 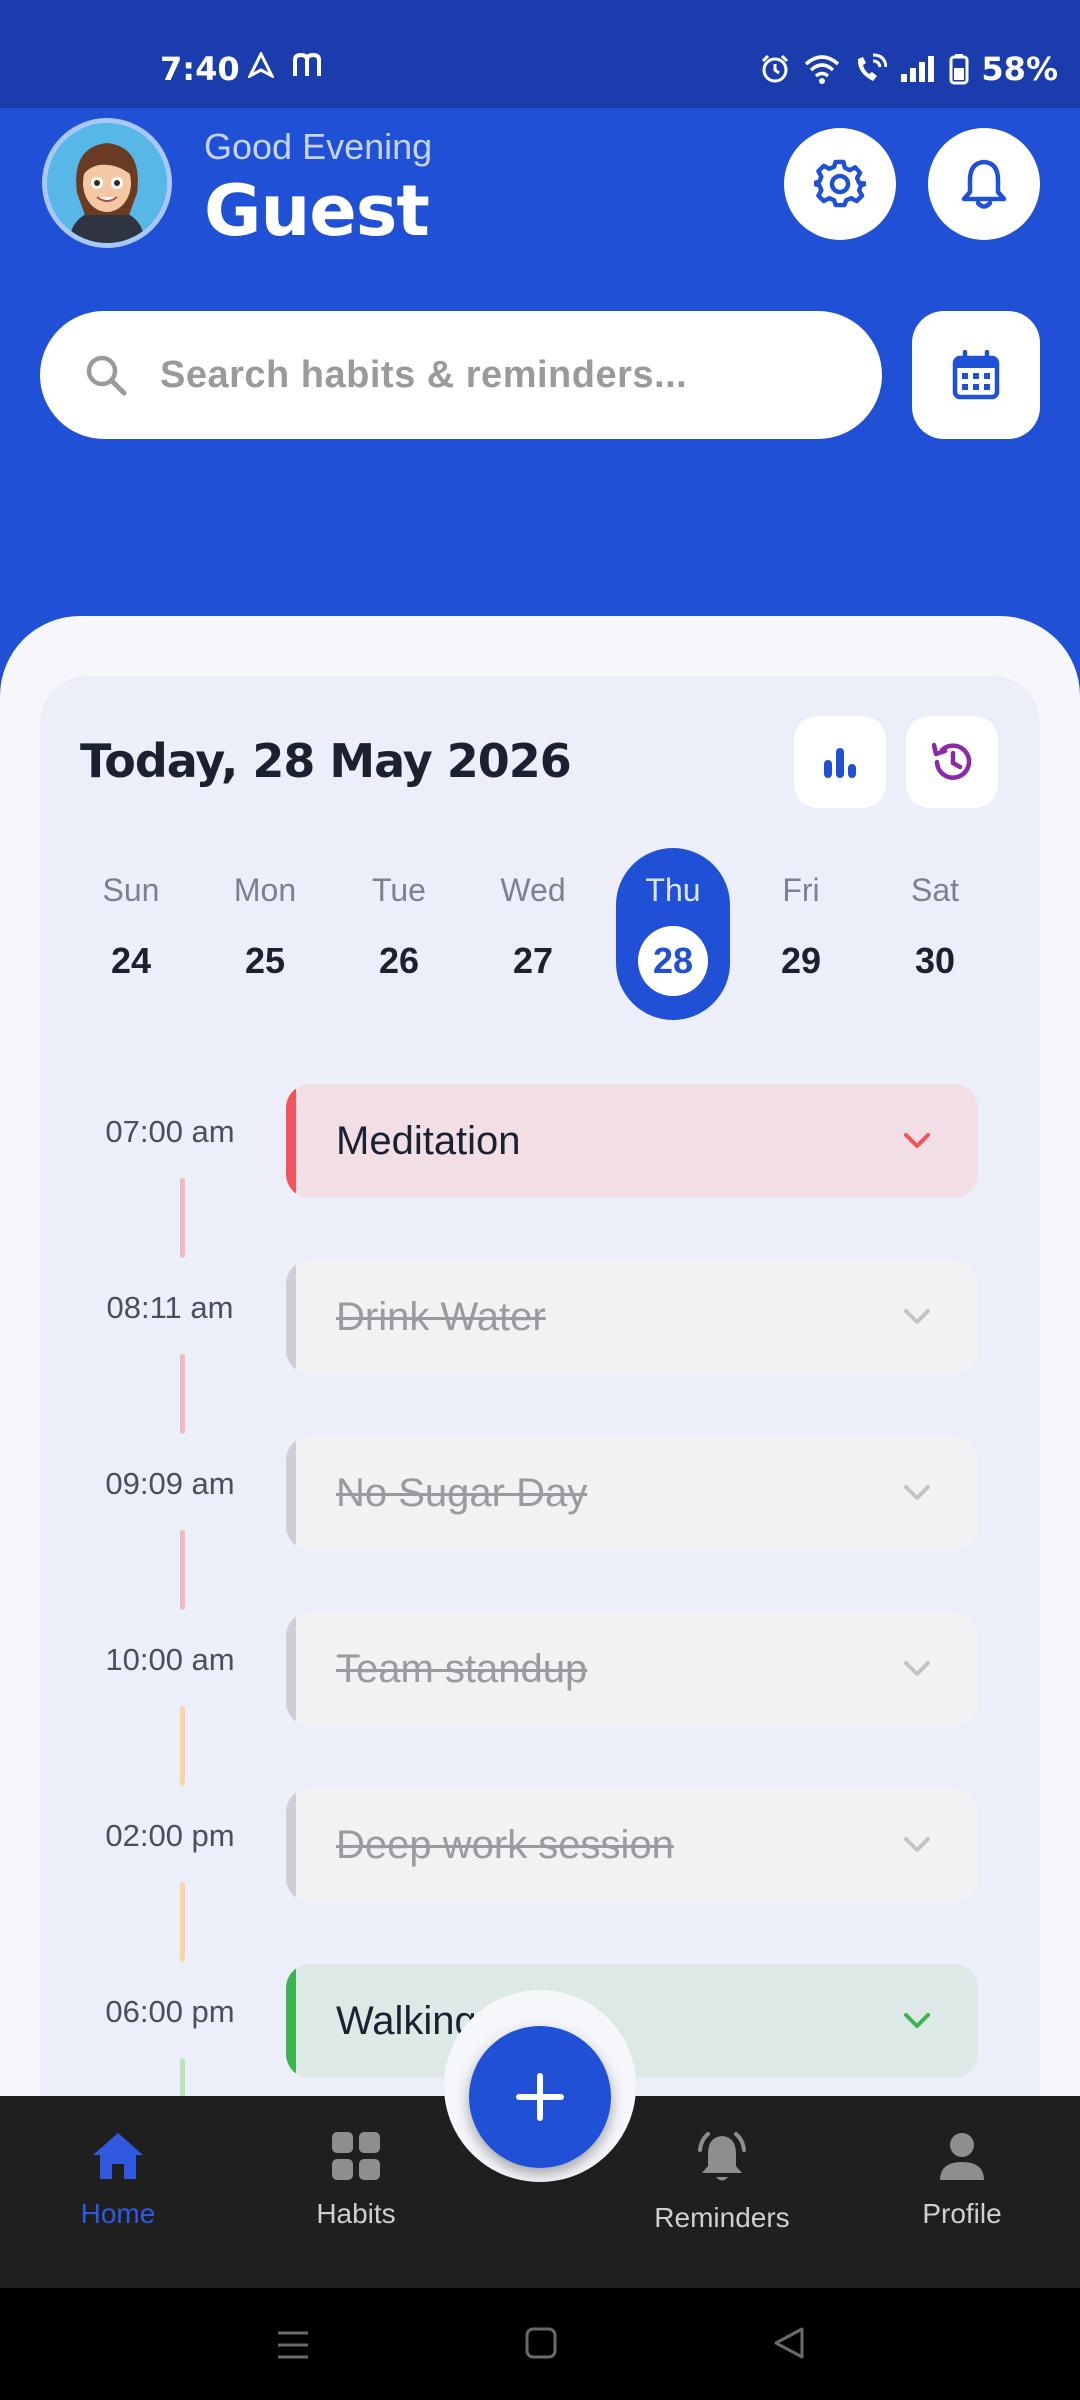 I want to click on nav-home: Home, so click(x=118, y=2180).